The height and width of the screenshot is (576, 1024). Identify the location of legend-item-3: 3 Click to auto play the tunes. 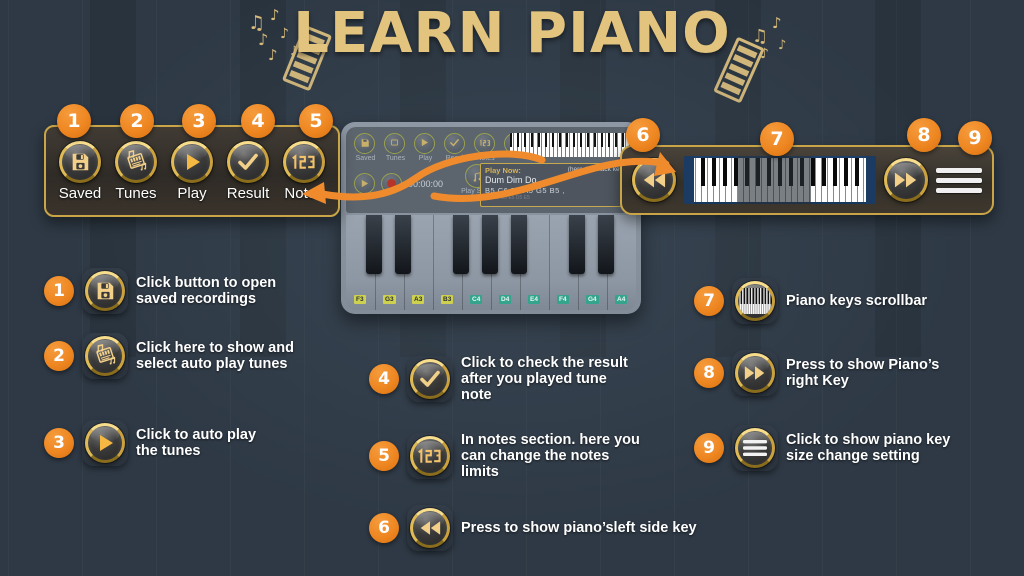
(189, 443).